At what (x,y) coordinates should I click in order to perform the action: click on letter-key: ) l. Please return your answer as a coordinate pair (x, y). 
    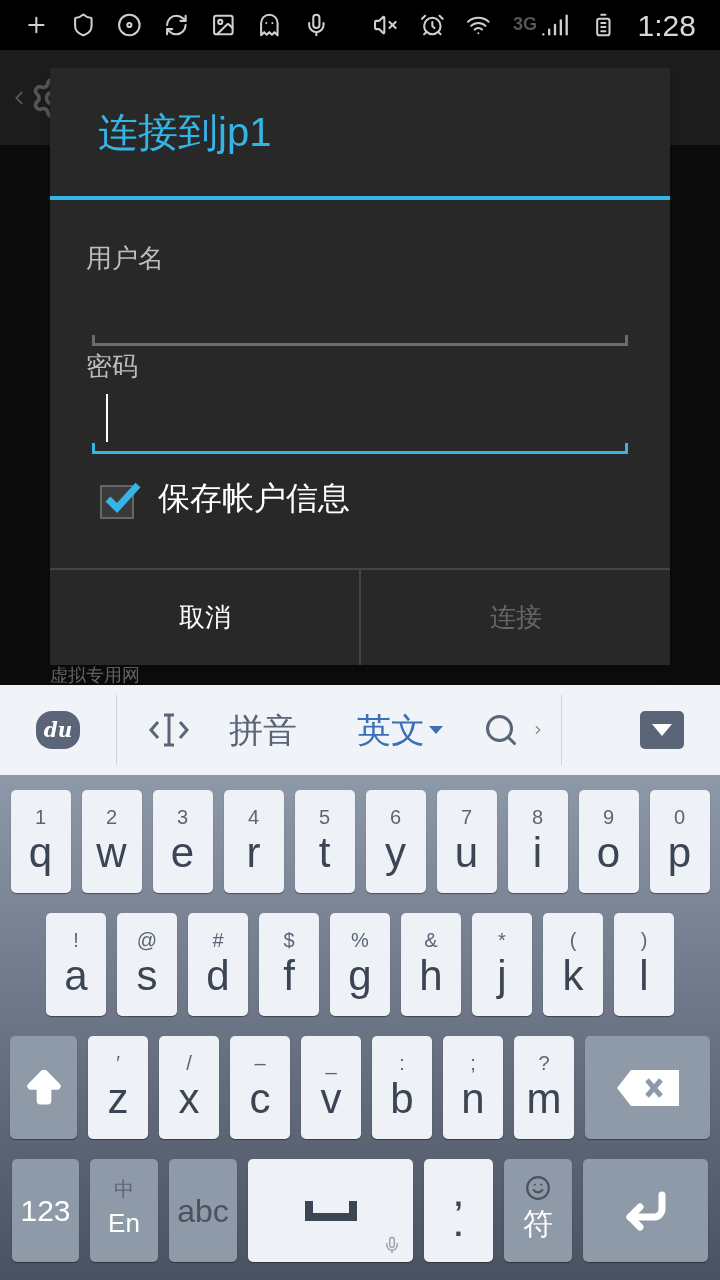
    Looking at the image, I should click on (644, 964).